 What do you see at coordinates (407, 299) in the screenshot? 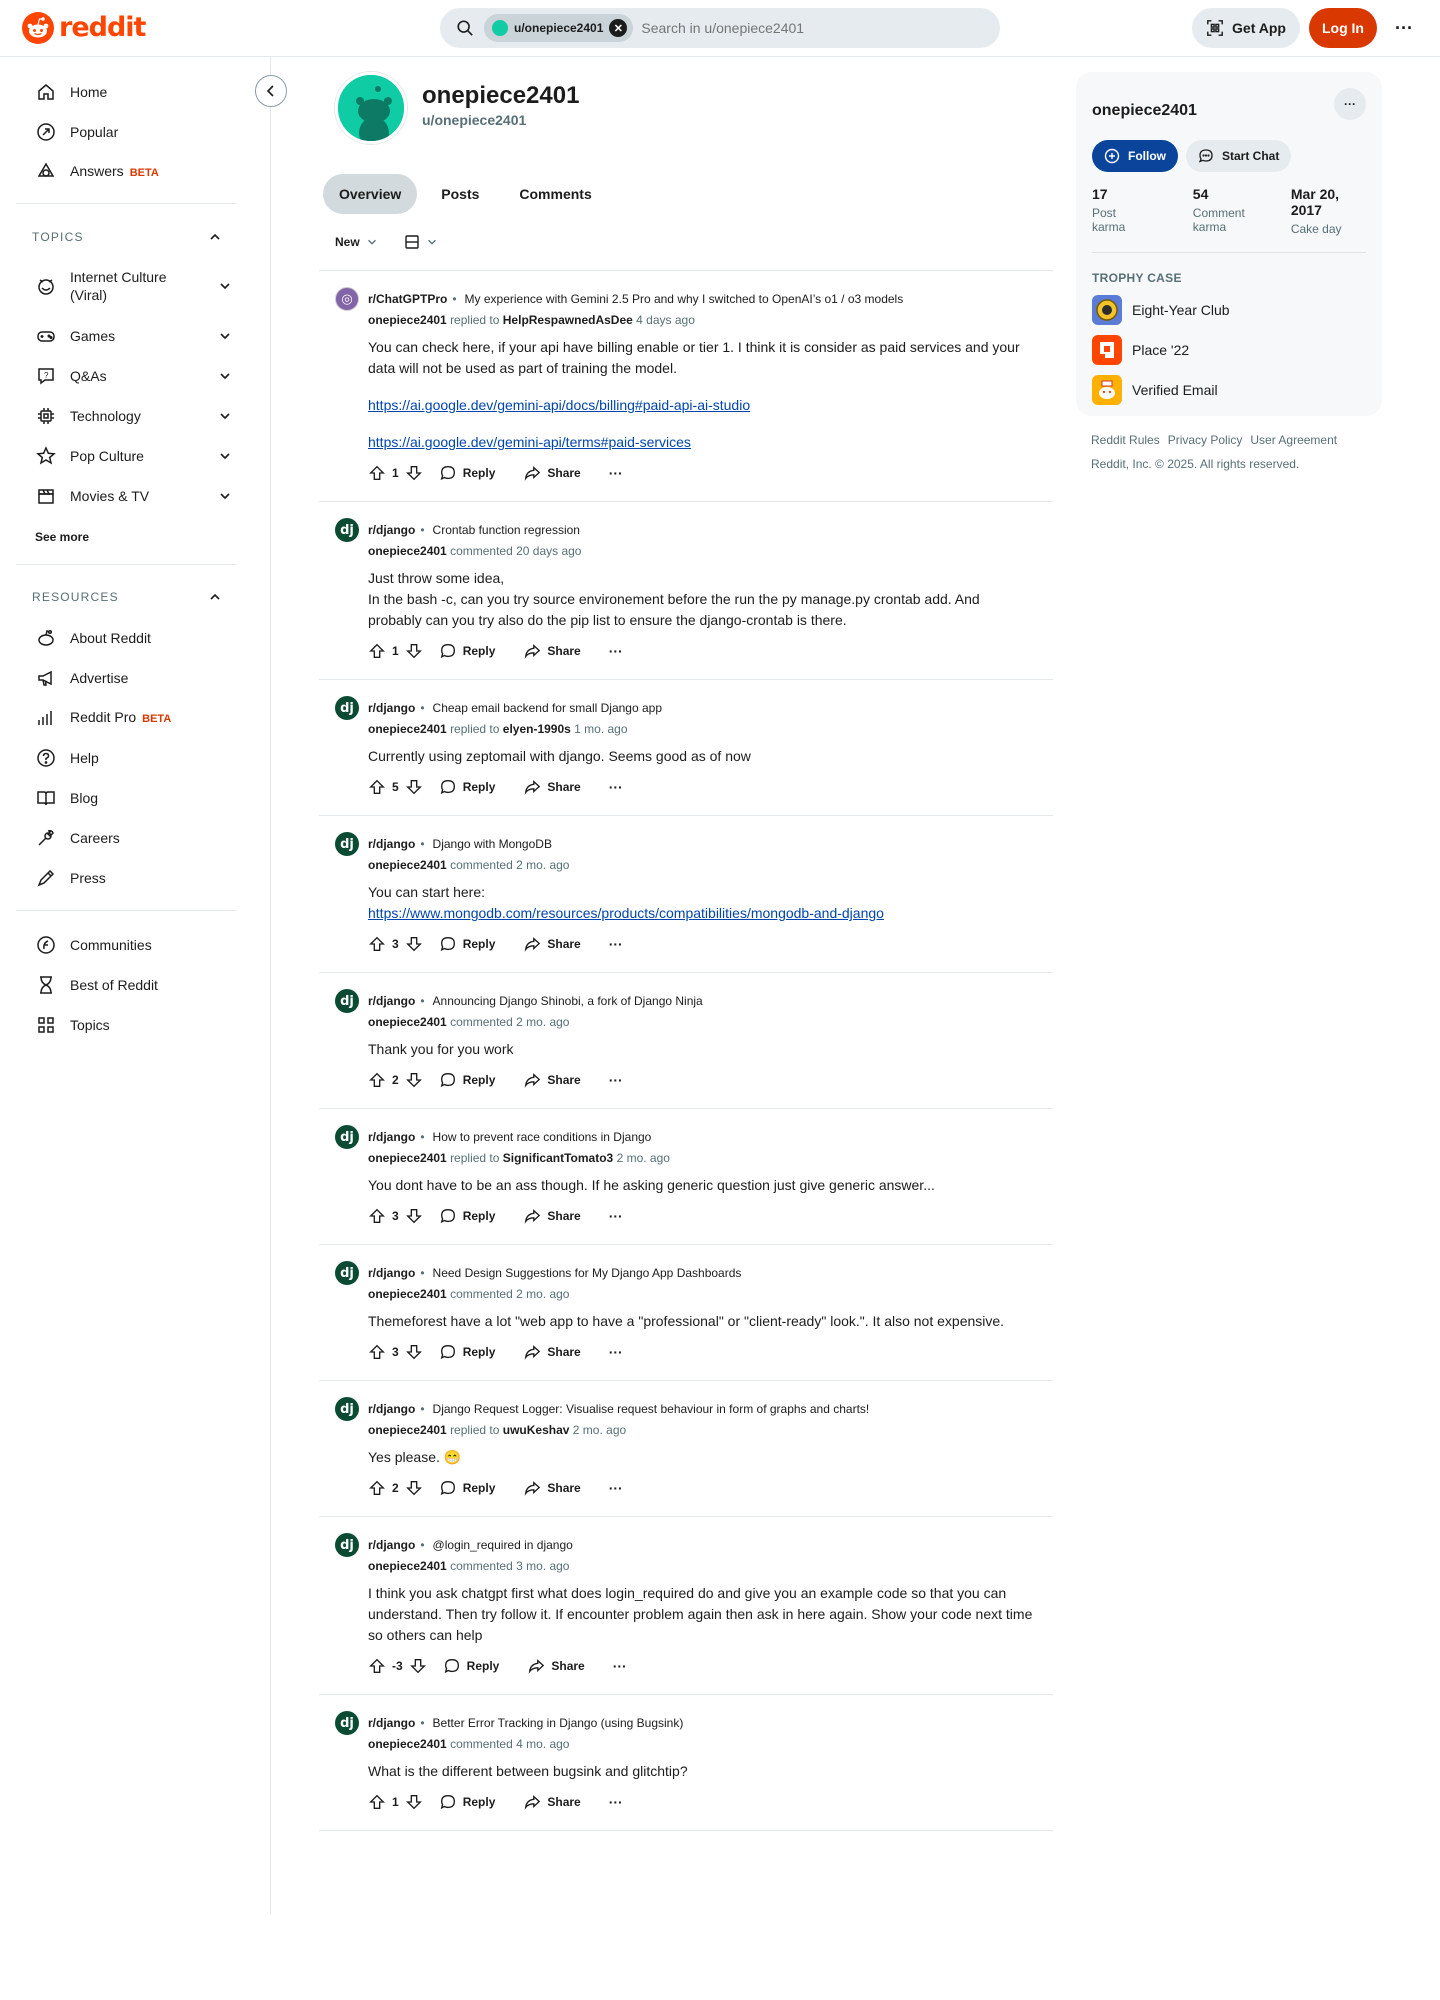
I see `subreddit-name: r/ChatGPTPro` at bounding box center [407, 299].